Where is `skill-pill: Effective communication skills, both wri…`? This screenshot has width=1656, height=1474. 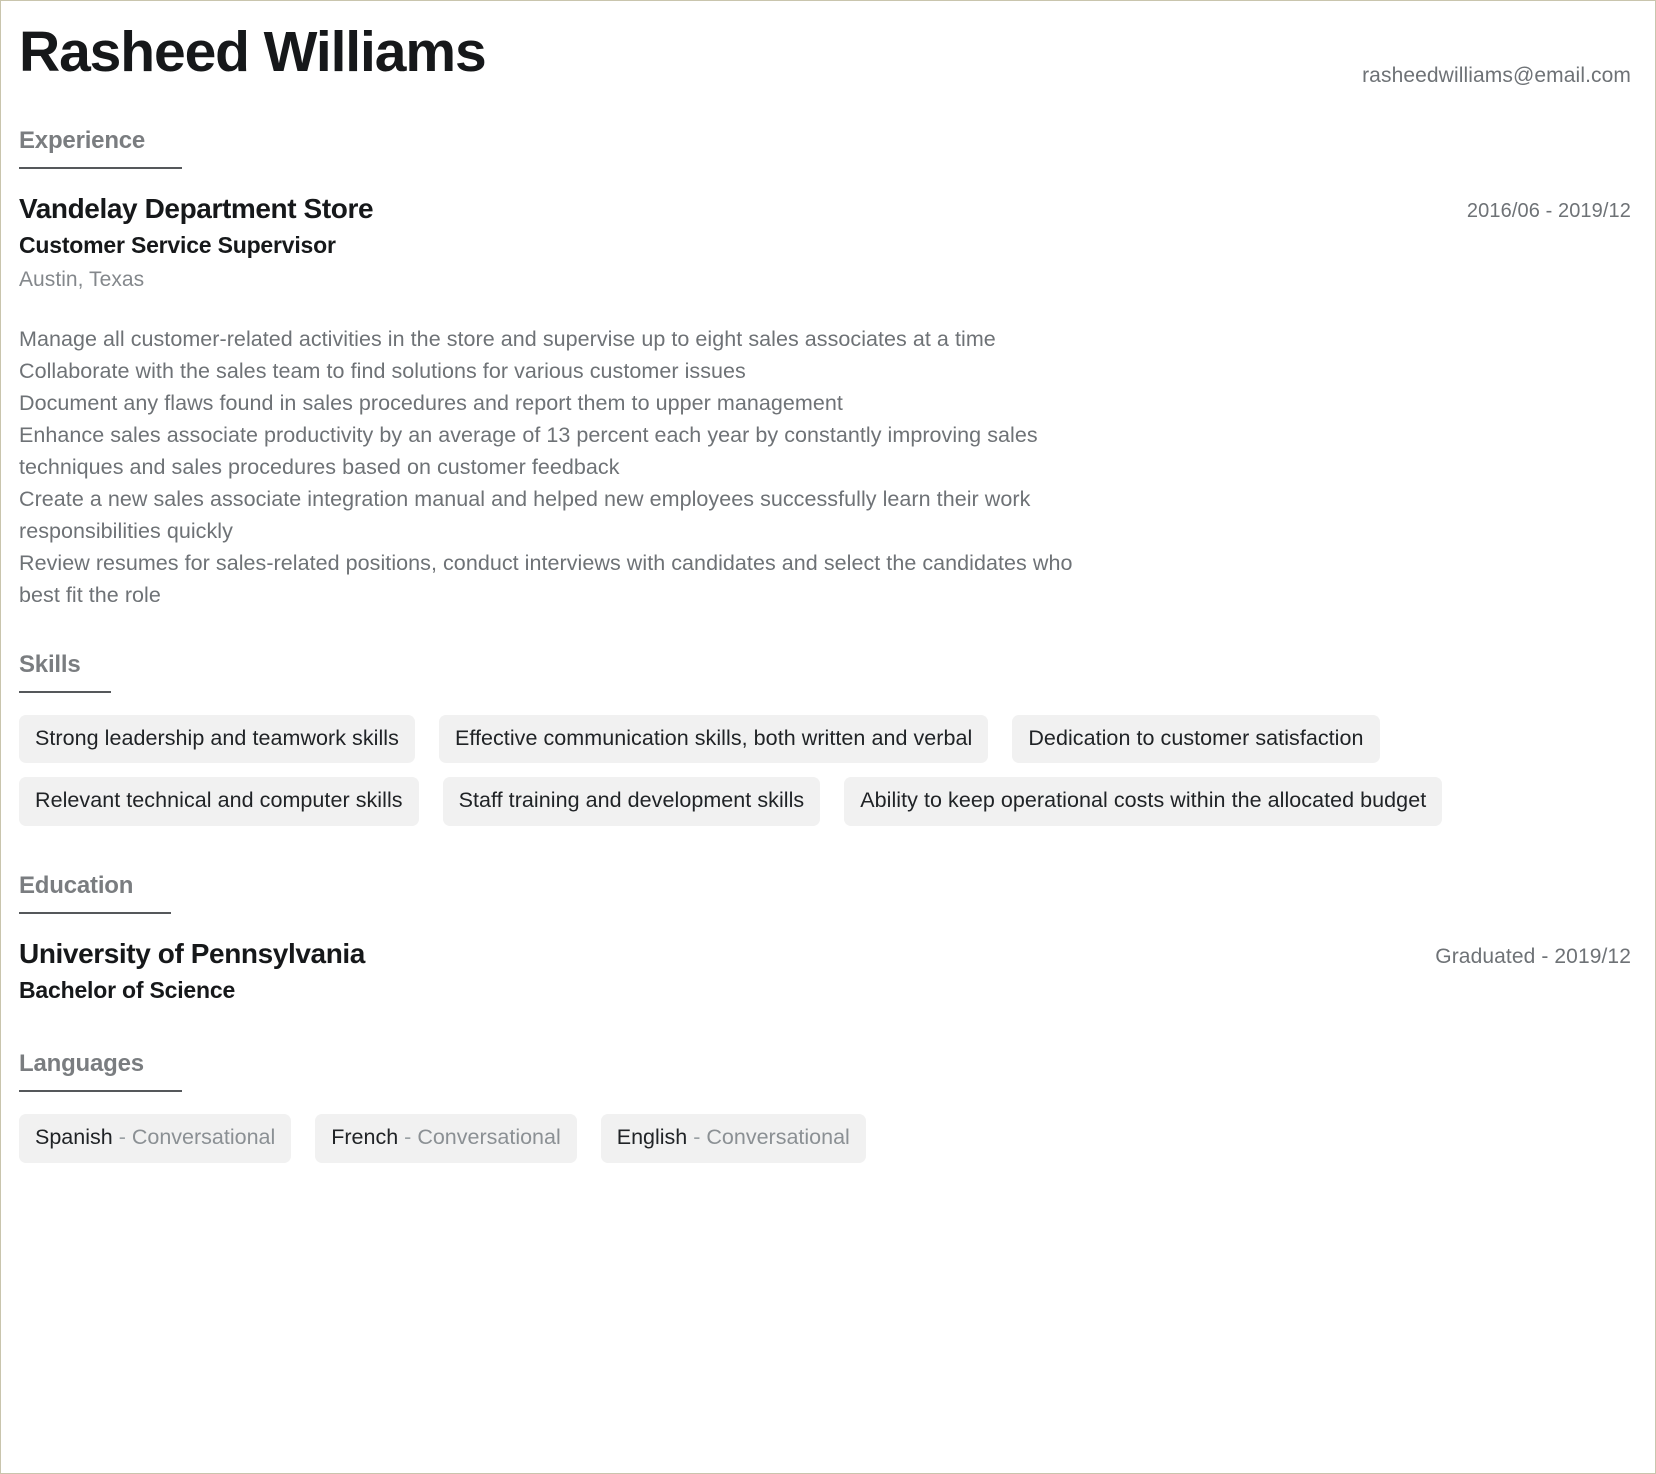
skill-pill: Effective communication skills, both wri… is located at coordinates (713, 739).